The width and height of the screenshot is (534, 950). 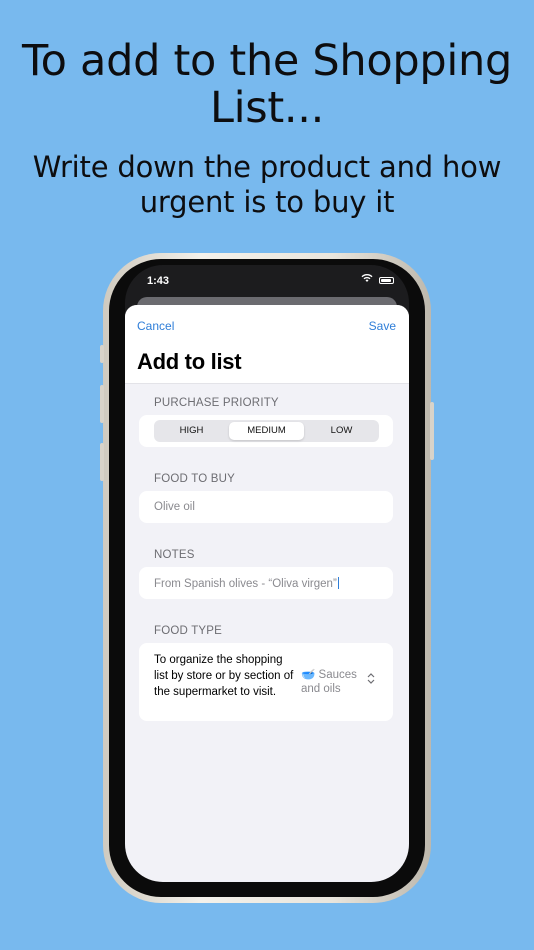 What do you see at coordinates (155, 326) in the screenshot?
I see `cancel-button: Cancel` at bounding box center [155, 326].